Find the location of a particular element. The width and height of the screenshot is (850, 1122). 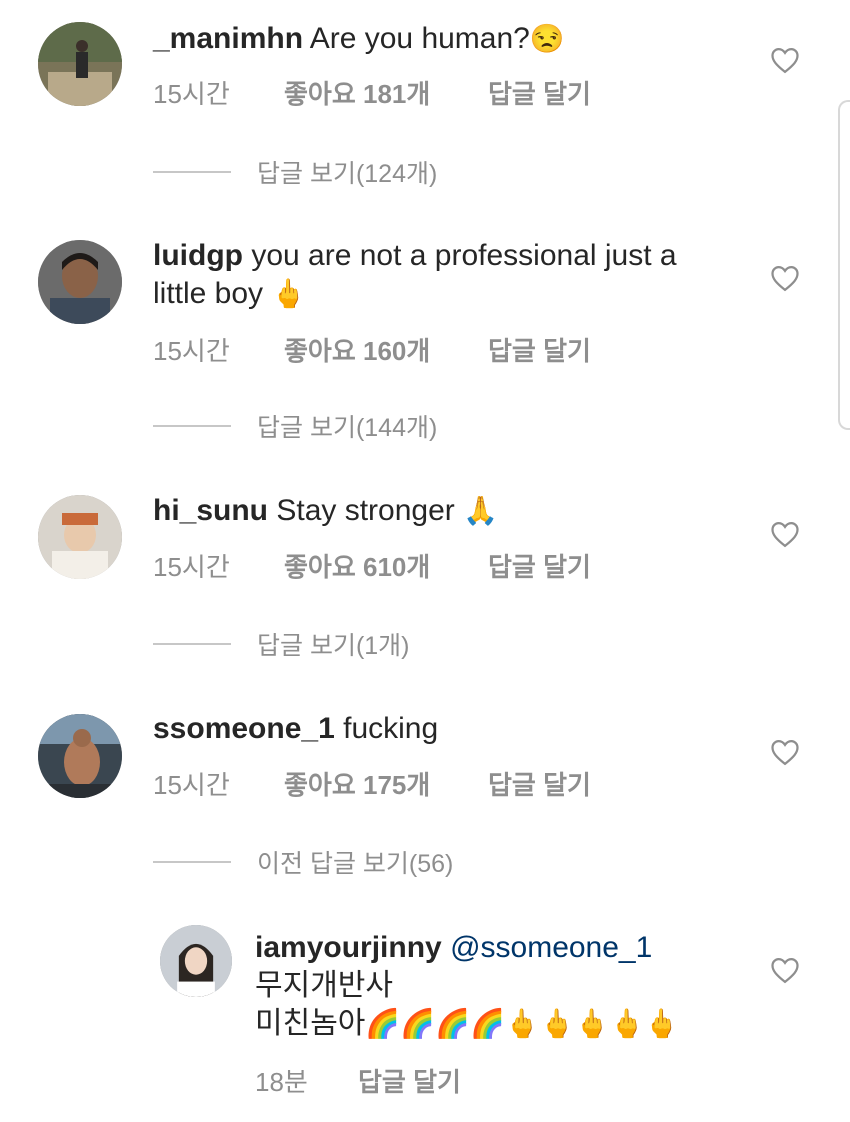

username-link: iamyourjinny is located at coordinates (348, 947).